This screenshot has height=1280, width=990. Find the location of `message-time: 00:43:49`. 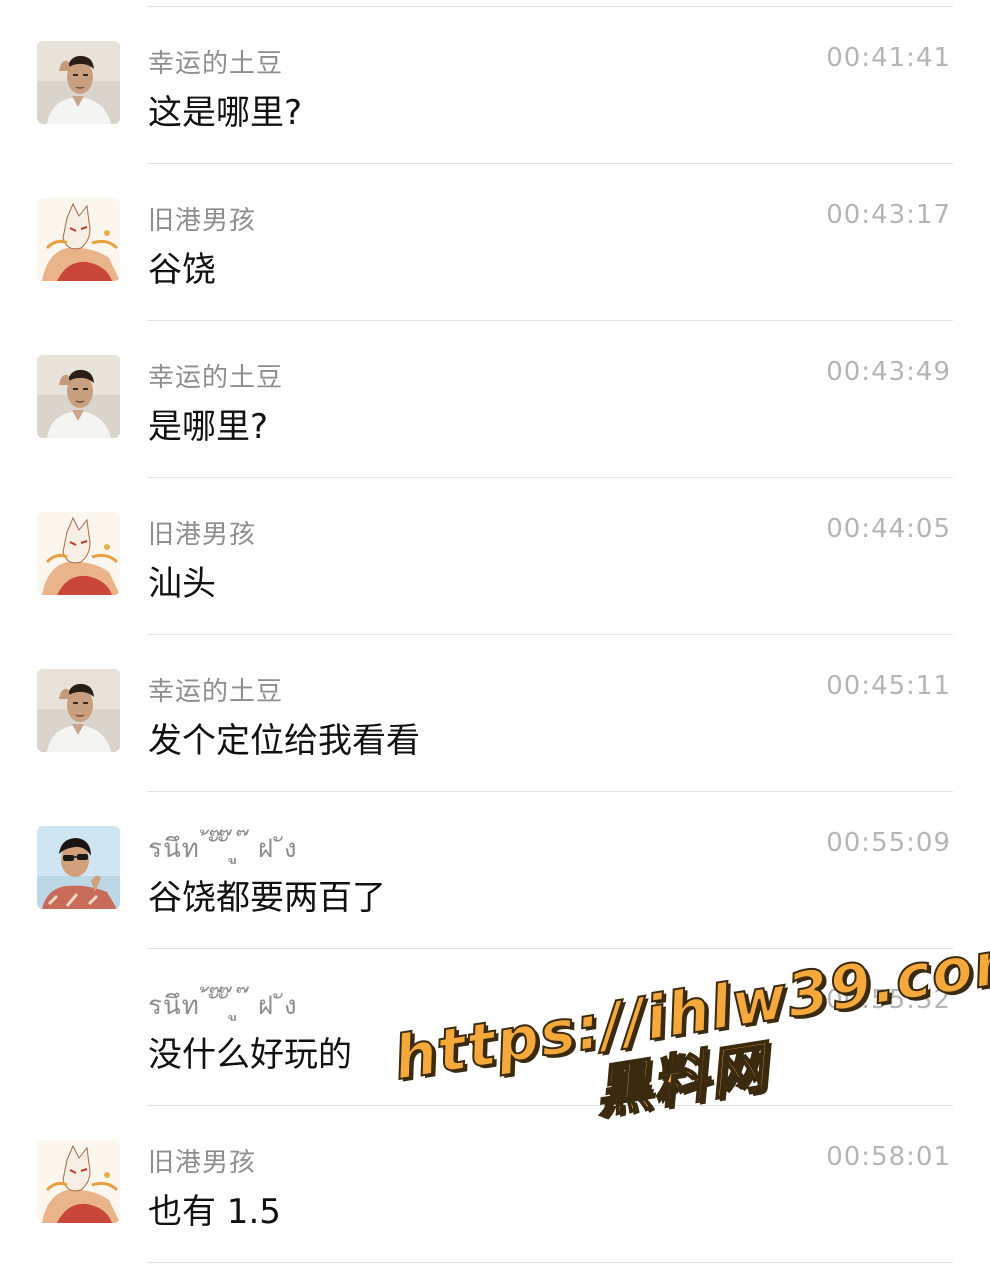

message-time: 00:43:49 is located at coordinates (888, 372).